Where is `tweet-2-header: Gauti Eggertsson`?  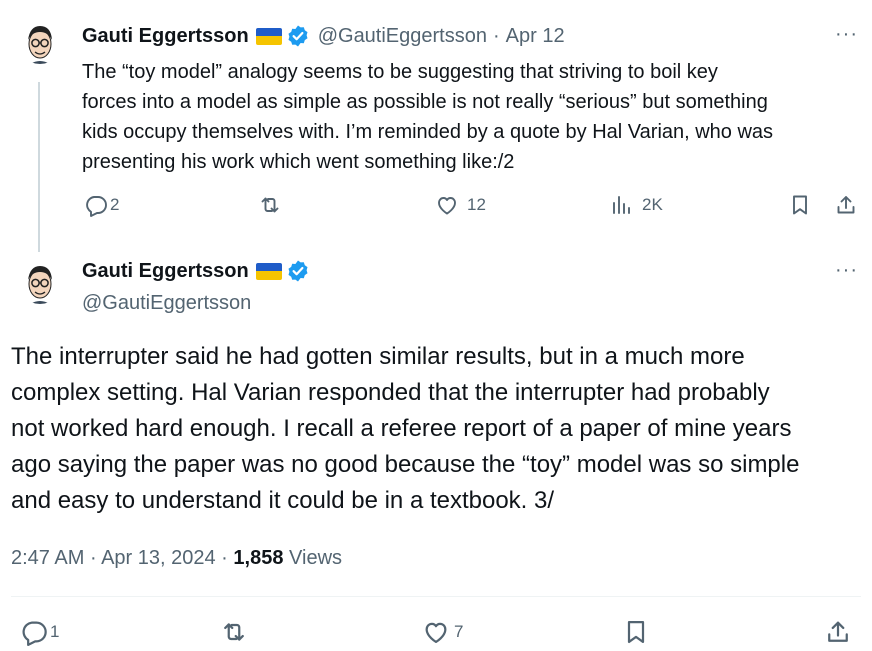
tweet-2-header: Gauti Eggertsson is located at coordinates (196, 271).